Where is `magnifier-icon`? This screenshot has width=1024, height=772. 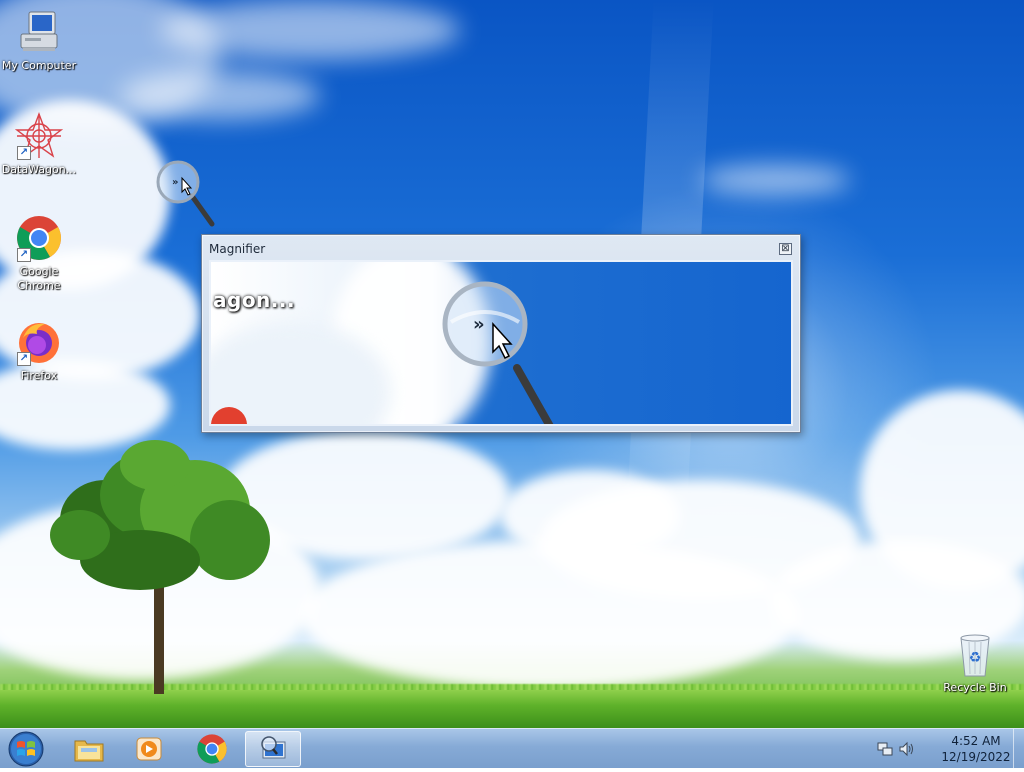 magnifier-icon is located at coordinates (273, 747).